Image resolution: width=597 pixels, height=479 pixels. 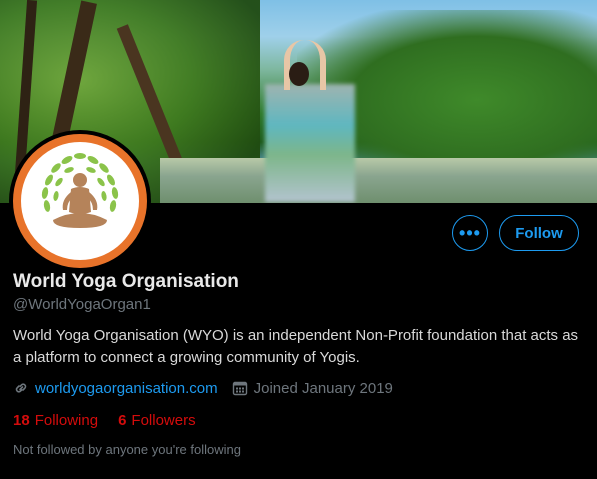 What do you see at coordinates (240, 388) in the screenshot?
I see `calendar-icon` at bounding box center [240, 388].